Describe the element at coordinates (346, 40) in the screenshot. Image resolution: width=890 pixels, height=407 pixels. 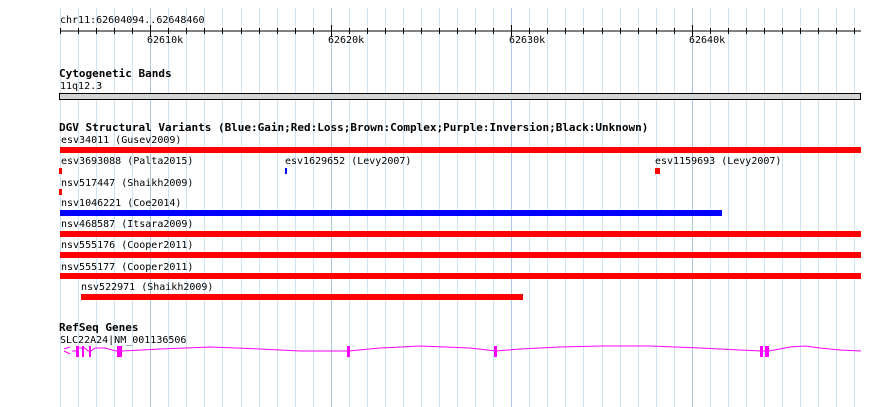
I see `tick-label-62620k: 62620k` at that location.